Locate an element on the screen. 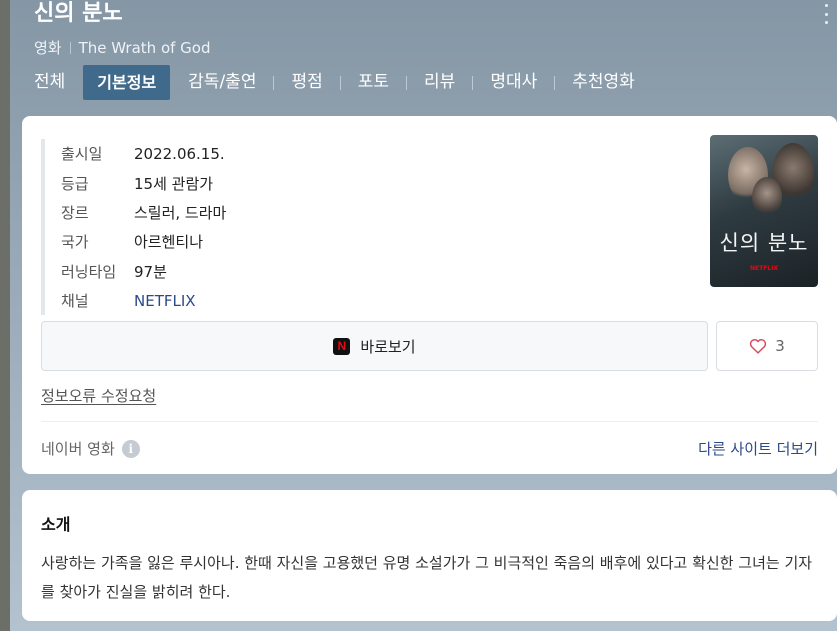 This screenshot has height=631, width=837. netflix-icon: N is located at coordinates (342, 346).